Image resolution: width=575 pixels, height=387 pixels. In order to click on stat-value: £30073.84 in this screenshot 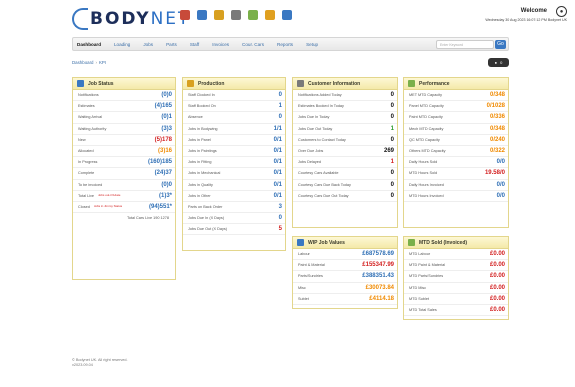, I will do `click(380, 288)`.